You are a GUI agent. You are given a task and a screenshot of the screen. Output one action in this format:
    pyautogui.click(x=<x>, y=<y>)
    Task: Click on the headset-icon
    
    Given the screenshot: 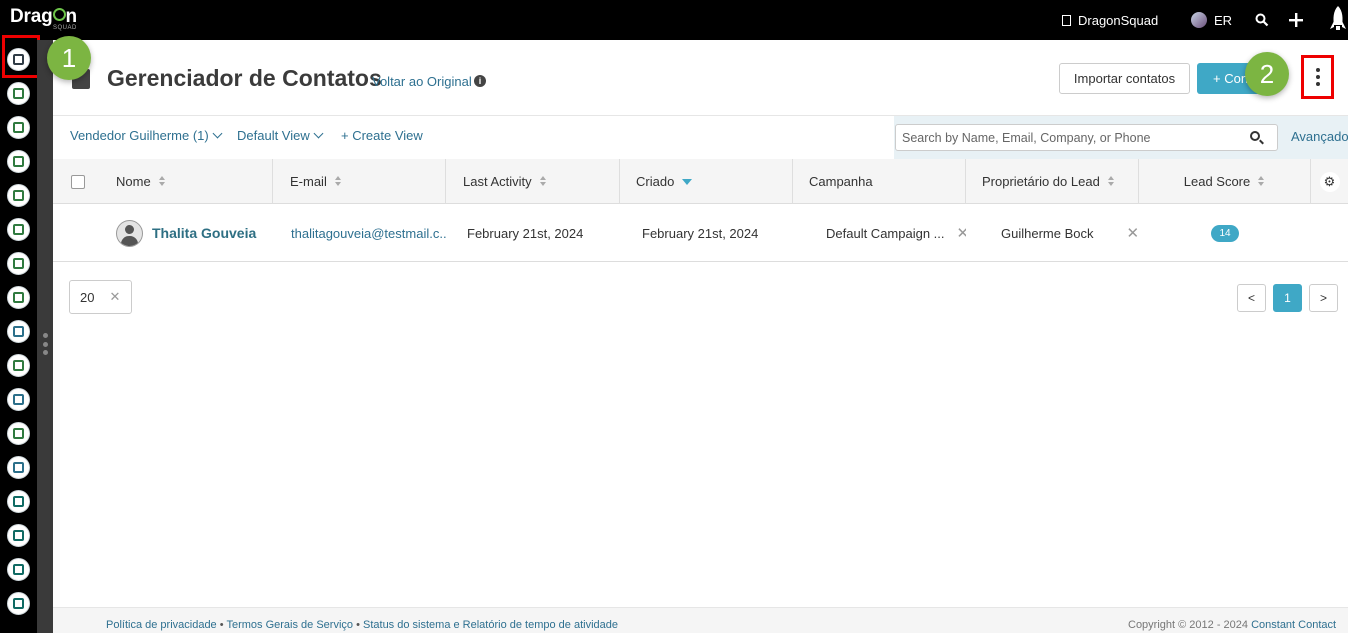 What is the action you would take?
    pyautogui.click(x=18, y=535)
    